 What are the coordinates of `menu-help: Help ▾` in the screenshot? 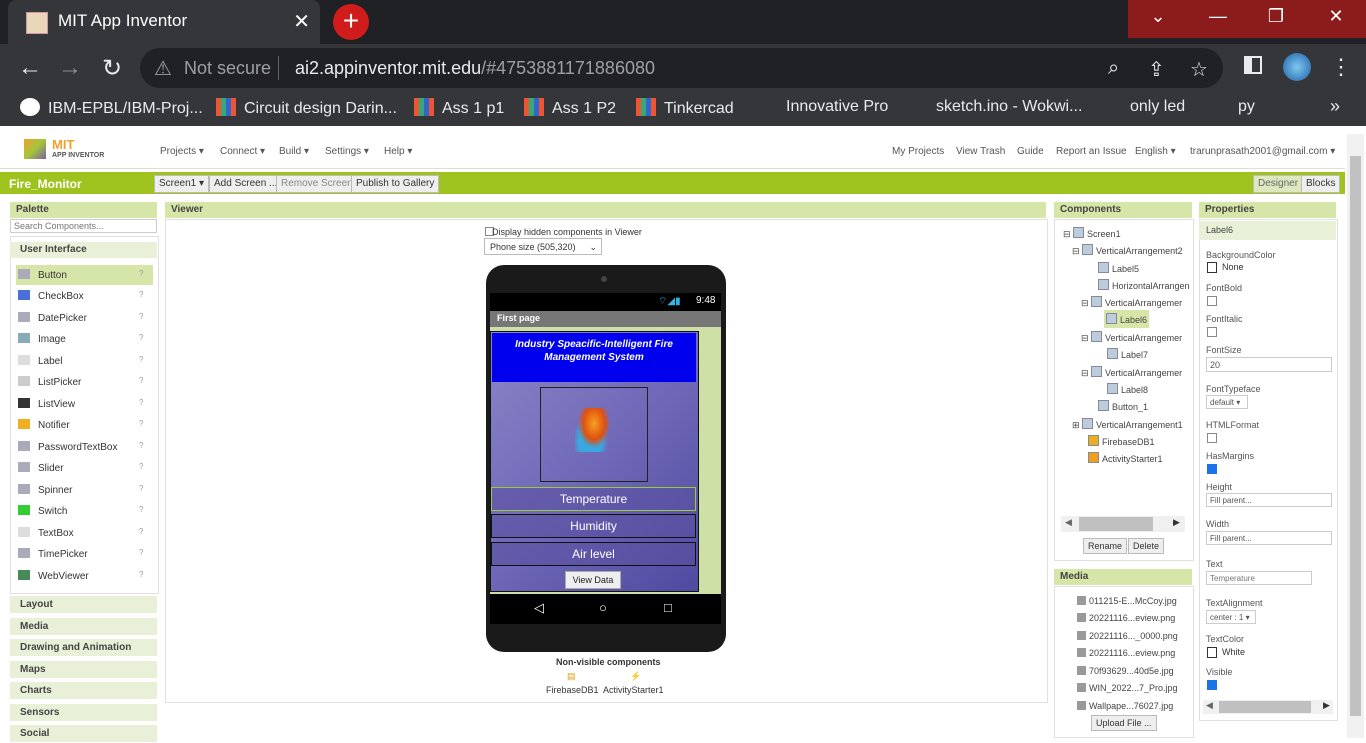 It's located at (398, 151).